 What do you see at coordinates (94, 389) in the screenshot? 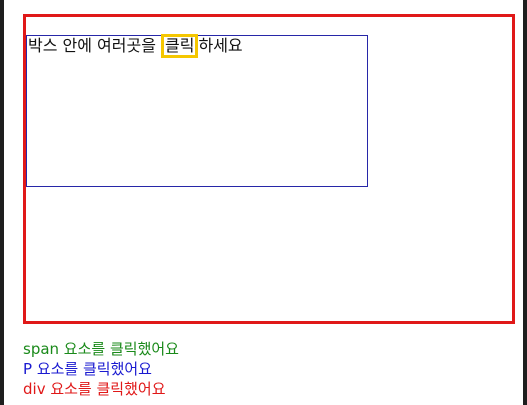
I see `log-line-div: div 요소를 클릭했어요` at bounding box center [94, 389].